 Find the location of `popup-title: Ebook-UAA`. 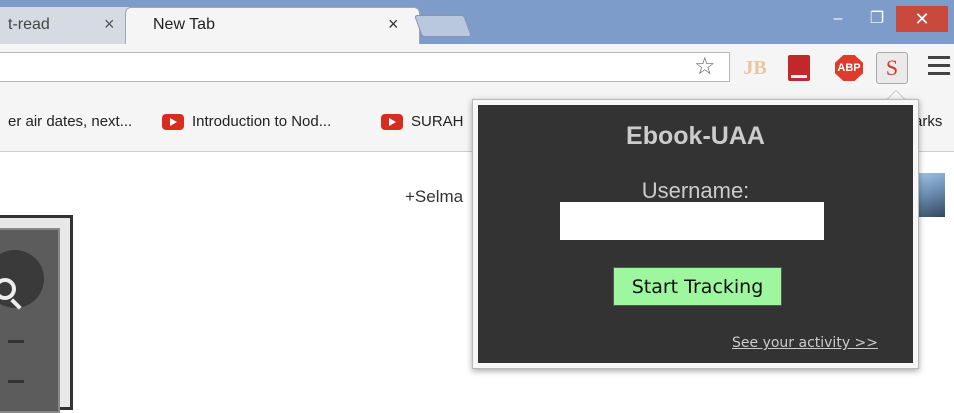

popup-title: Ebook-UAA is located at coordinates (695, 136).